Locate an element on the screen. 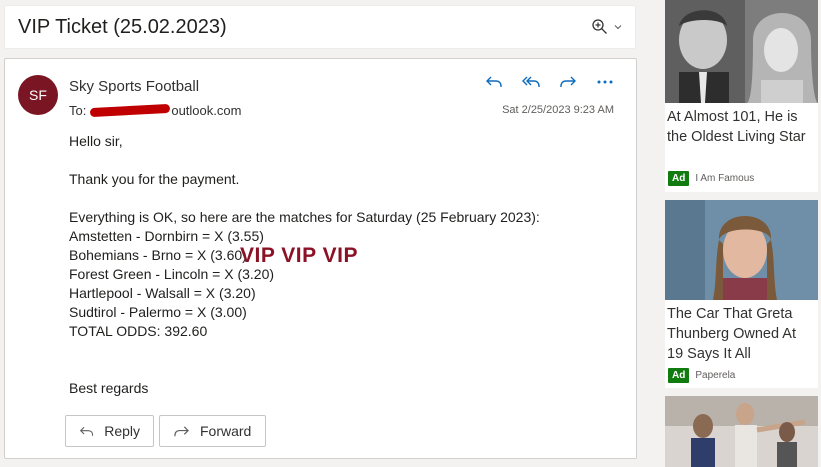  forward-action is located at coordinates (568, 82).